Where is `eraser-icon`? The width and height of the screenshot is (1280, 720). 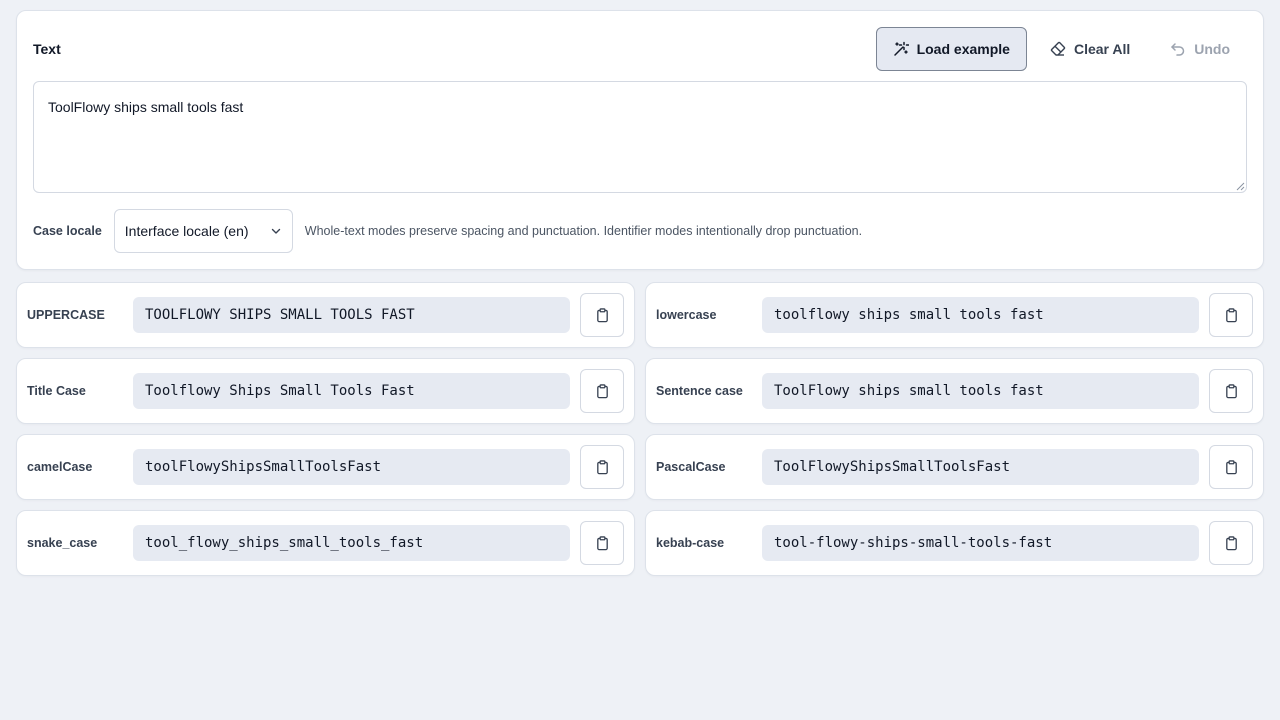
eraser-icon is located at coordinates (1058, 48).